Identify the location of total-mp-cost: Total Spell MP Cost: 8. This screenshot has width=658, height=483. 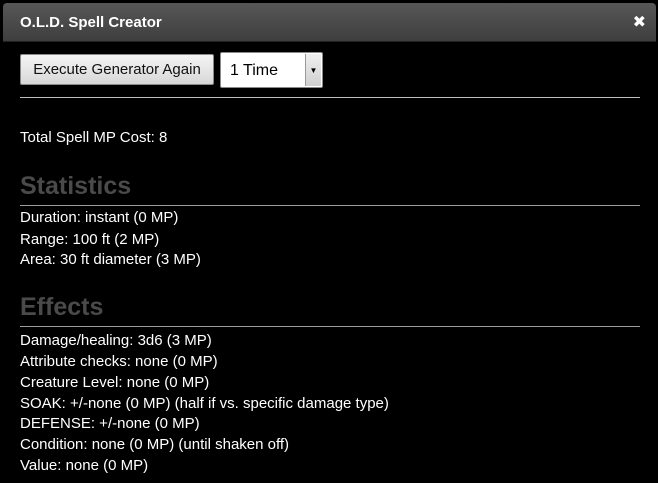
(94, 137).